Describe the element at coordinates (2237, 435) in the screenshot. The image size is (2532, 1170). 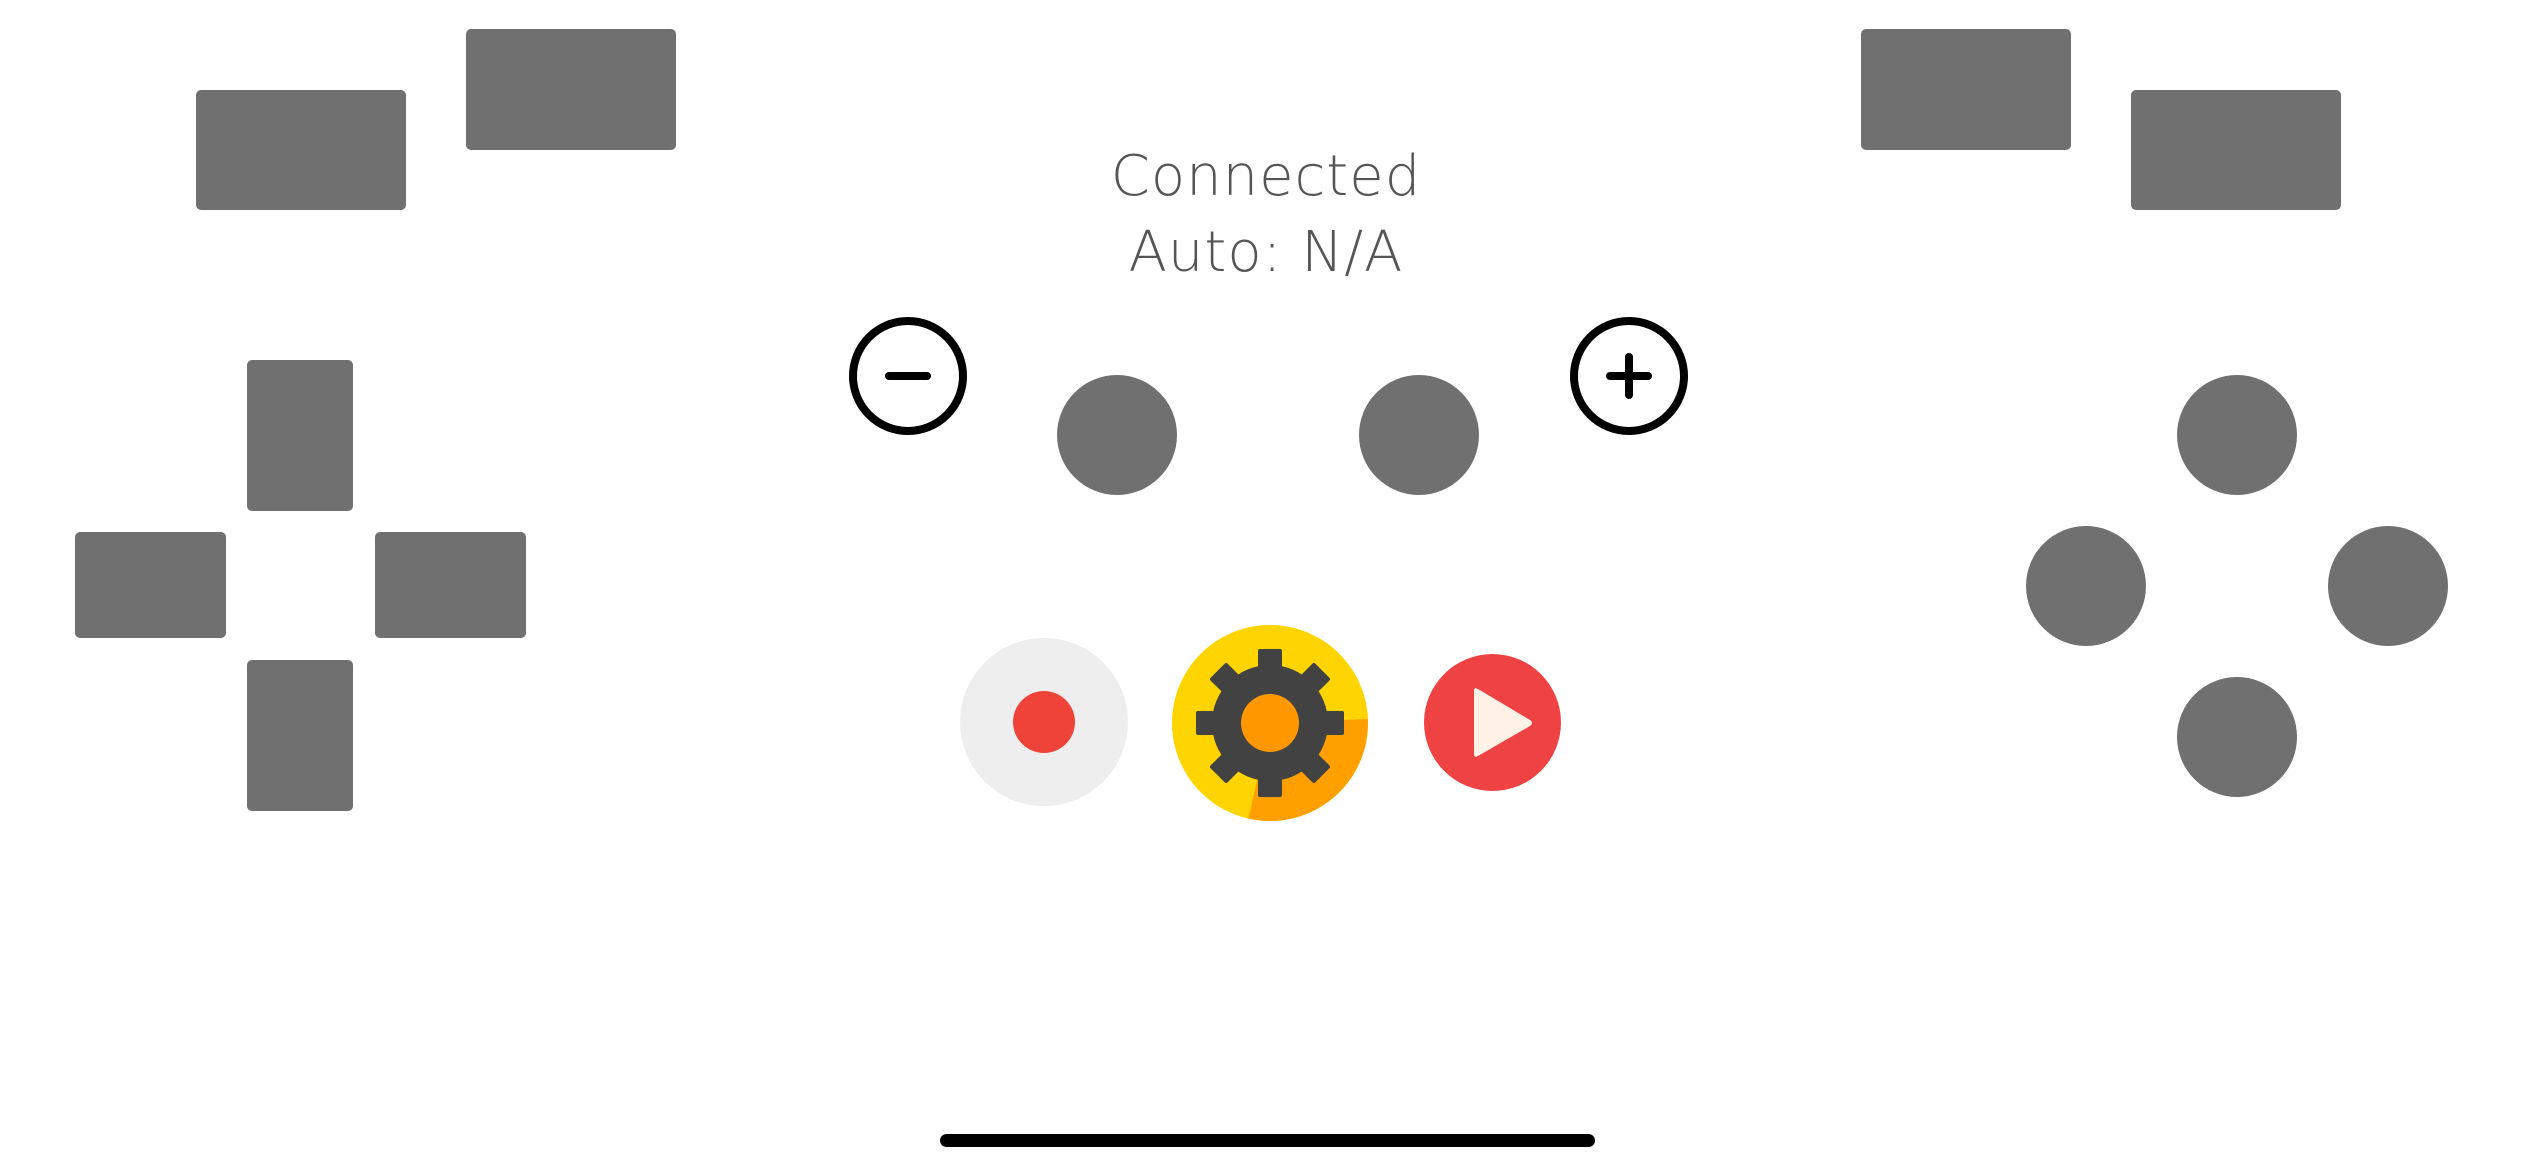
I see `face-button-top` at that location.